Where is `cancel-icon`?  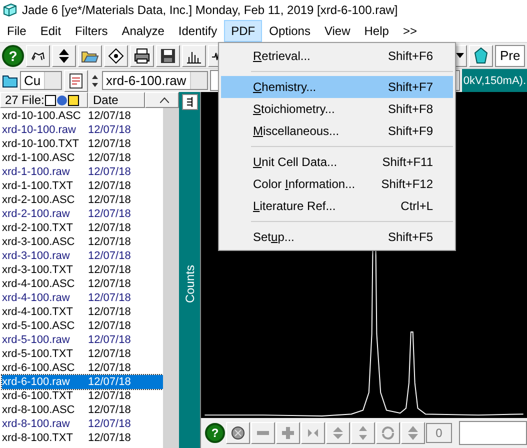 cancel-icon is located at coordinates (238, 433).